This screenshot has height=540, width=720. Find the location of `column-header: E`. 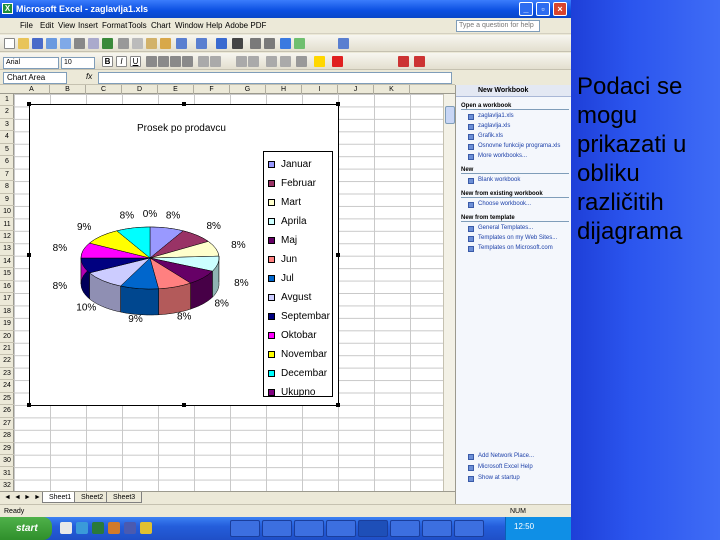

column-header: E is located at coordinates (176, 89).